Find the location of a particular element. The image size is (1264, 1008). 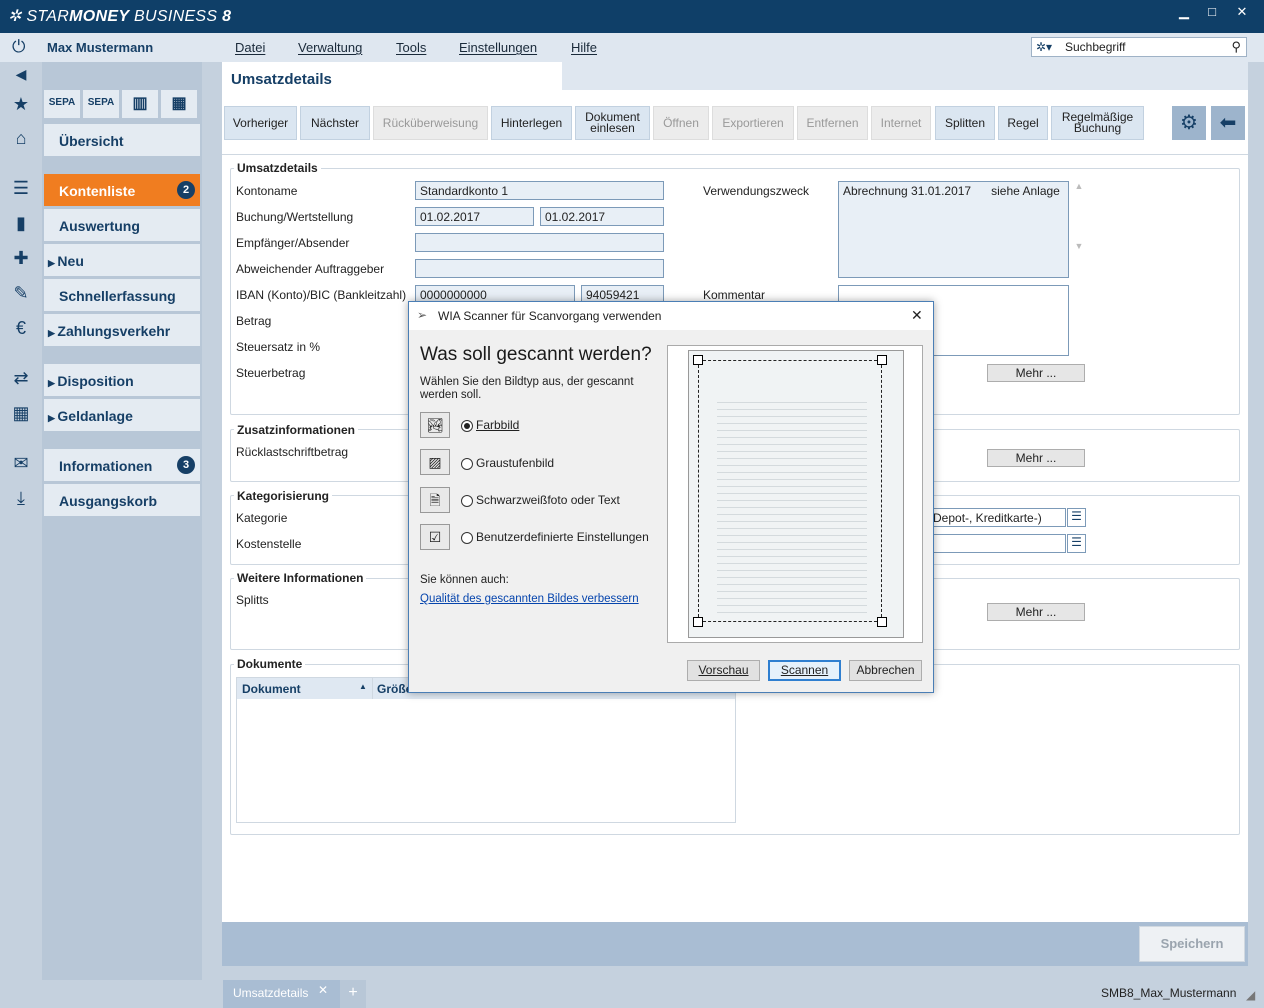

buchungsdatum-field: 01.02.2017 is located at coordinates (474, 216).